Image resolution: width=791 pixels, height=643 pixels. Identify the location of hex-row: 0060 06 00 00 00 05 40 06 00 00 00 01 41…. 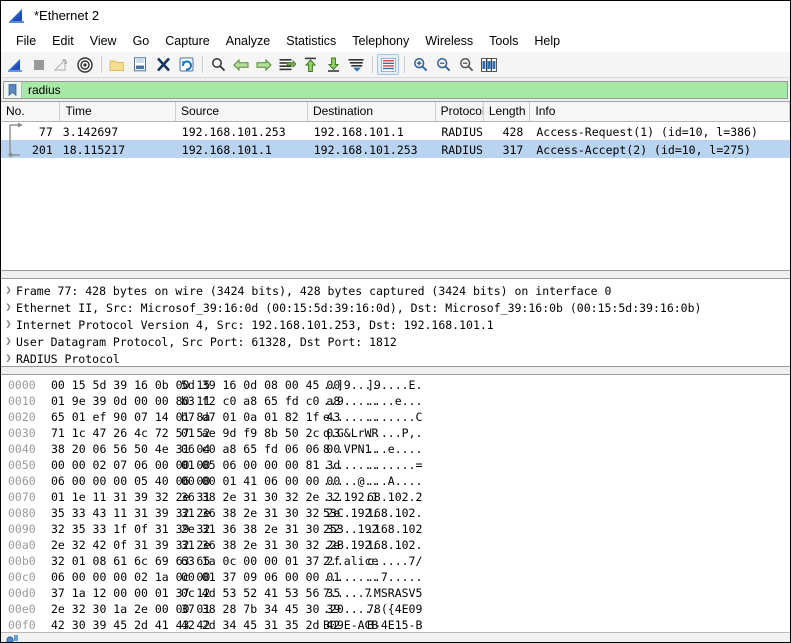
(395, 481).